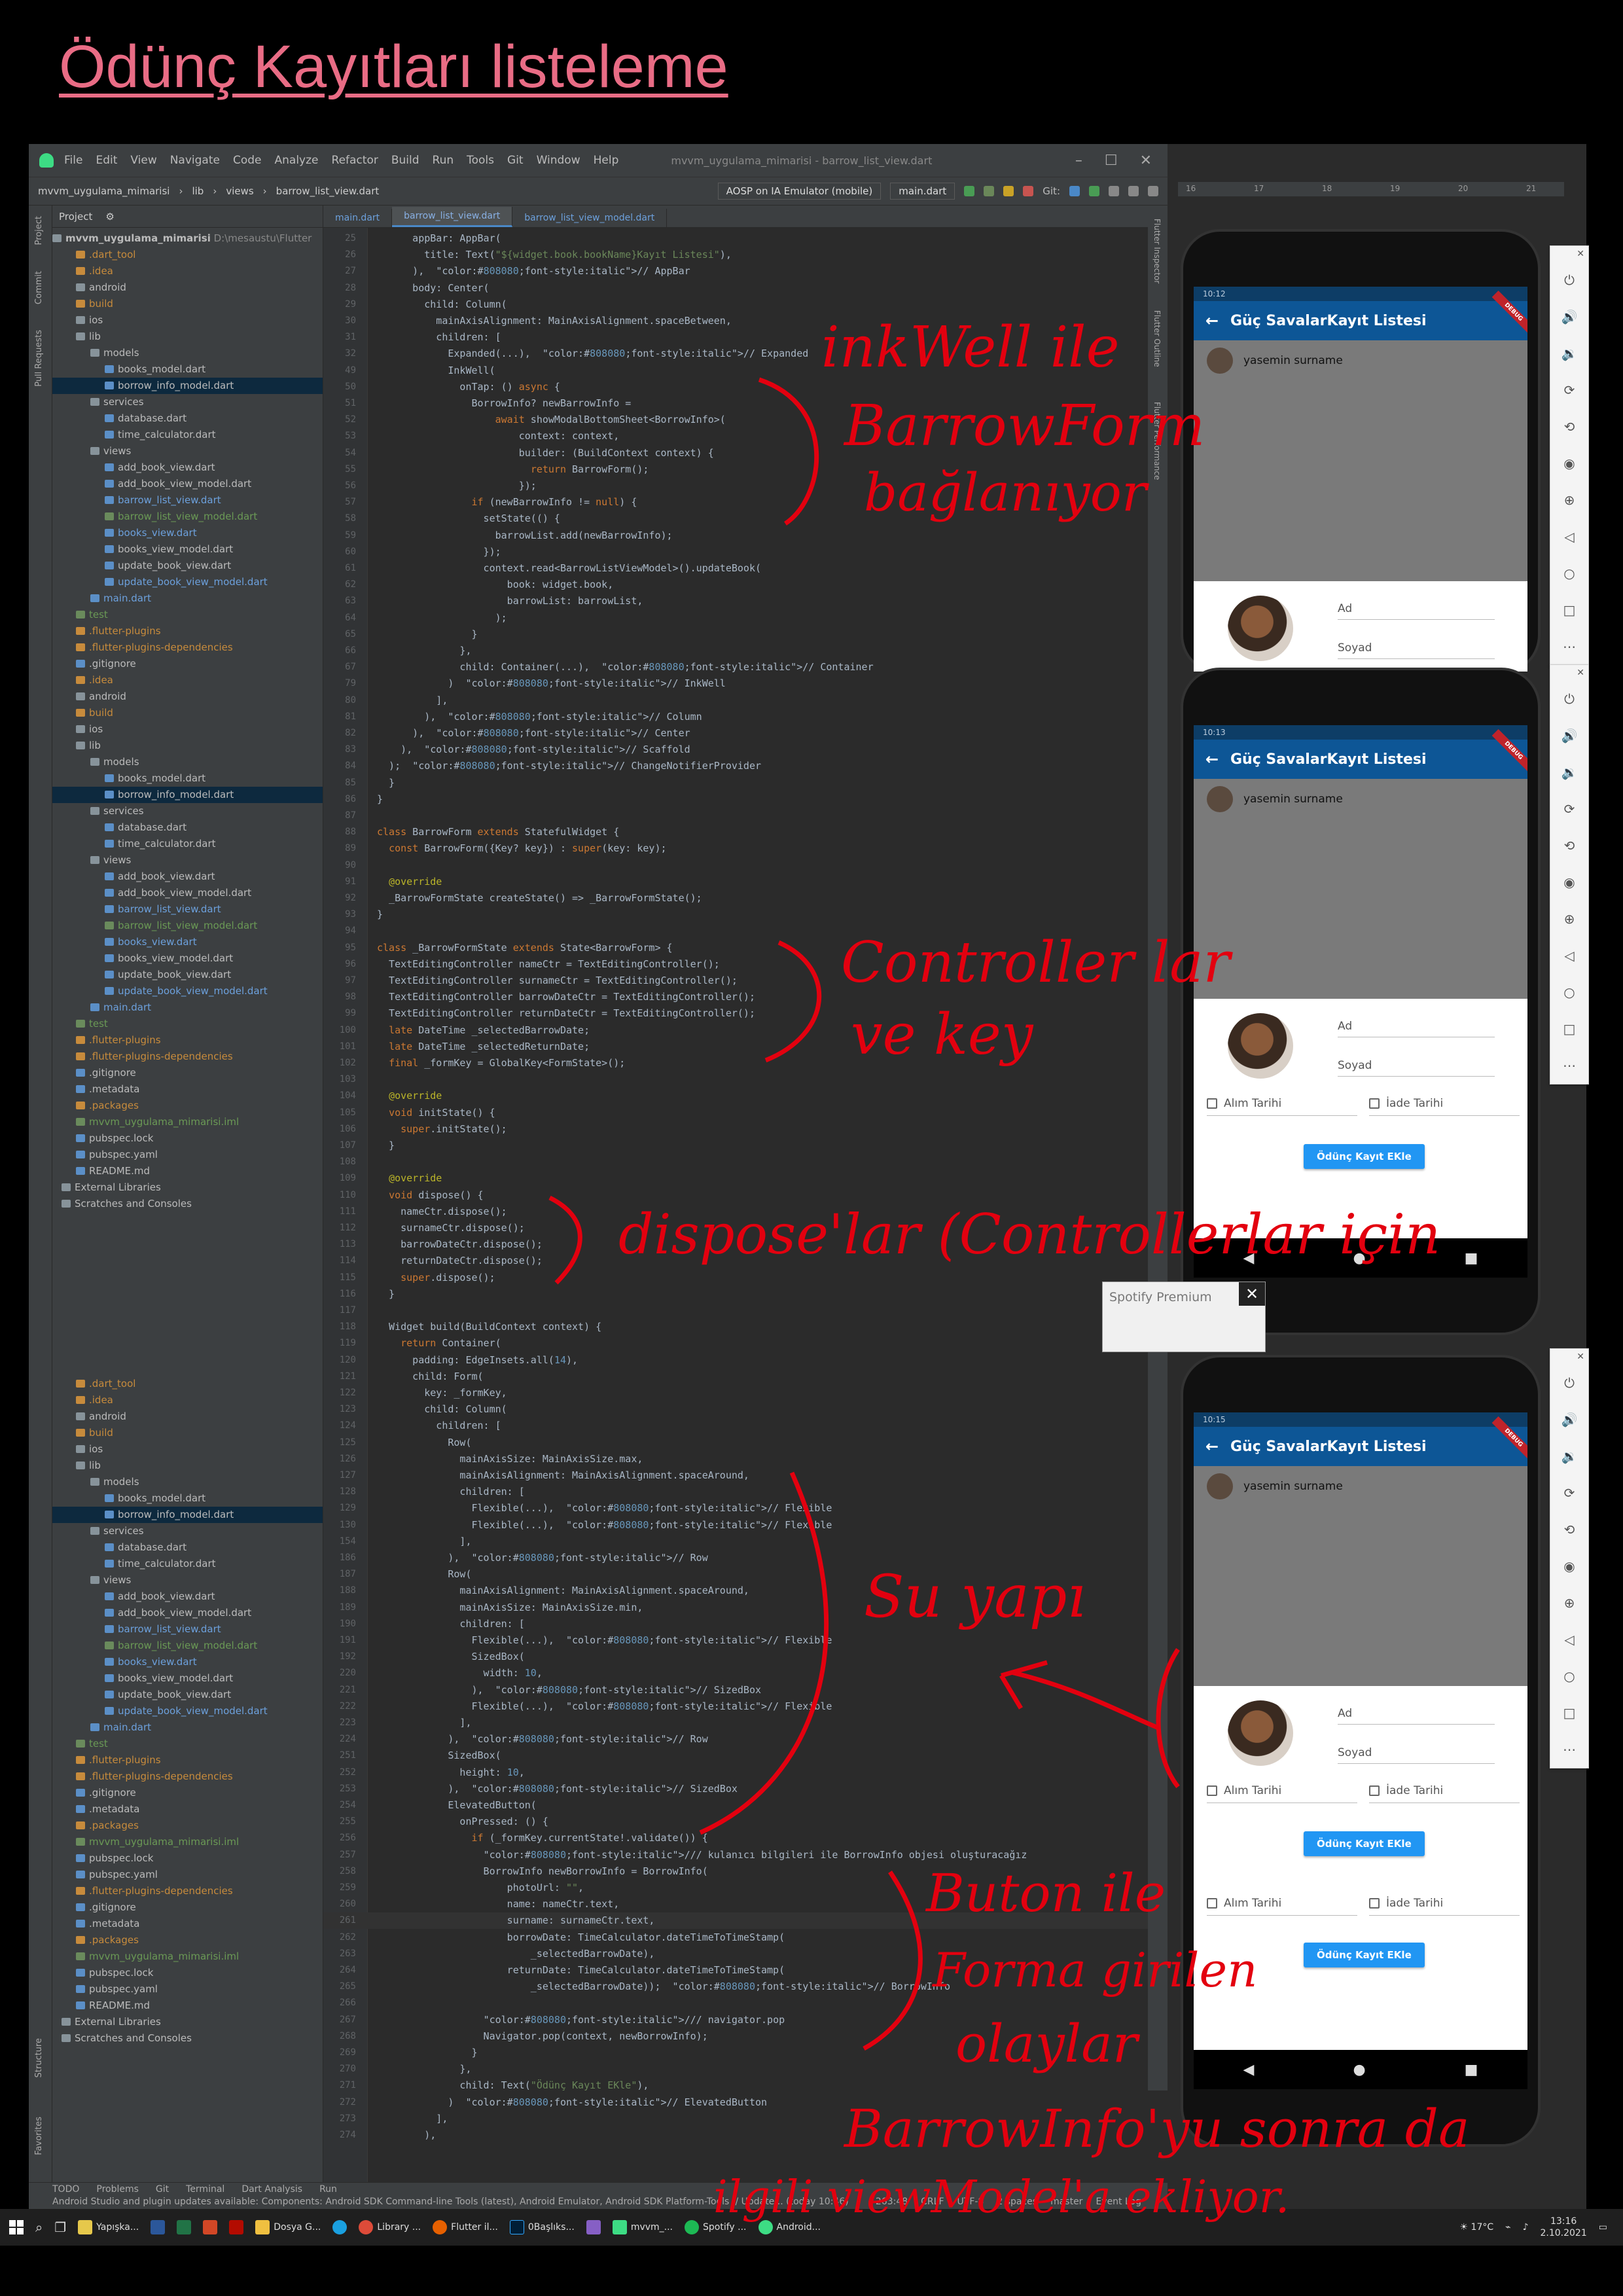 Image resolution: width=1623 pixels, height=2296 pixels. I want to click on menu-item-run: Run, so click(444, 160).